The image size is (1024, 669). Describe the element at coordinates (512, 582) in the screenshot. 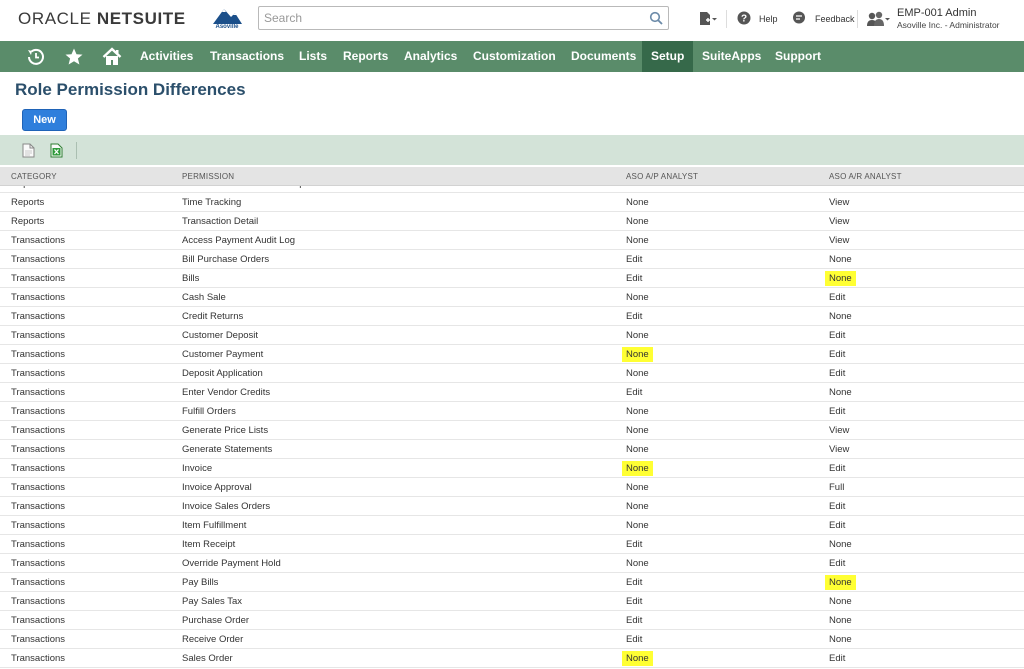

I see `table-row: Transactions Pay Bills Edit None` at that location.